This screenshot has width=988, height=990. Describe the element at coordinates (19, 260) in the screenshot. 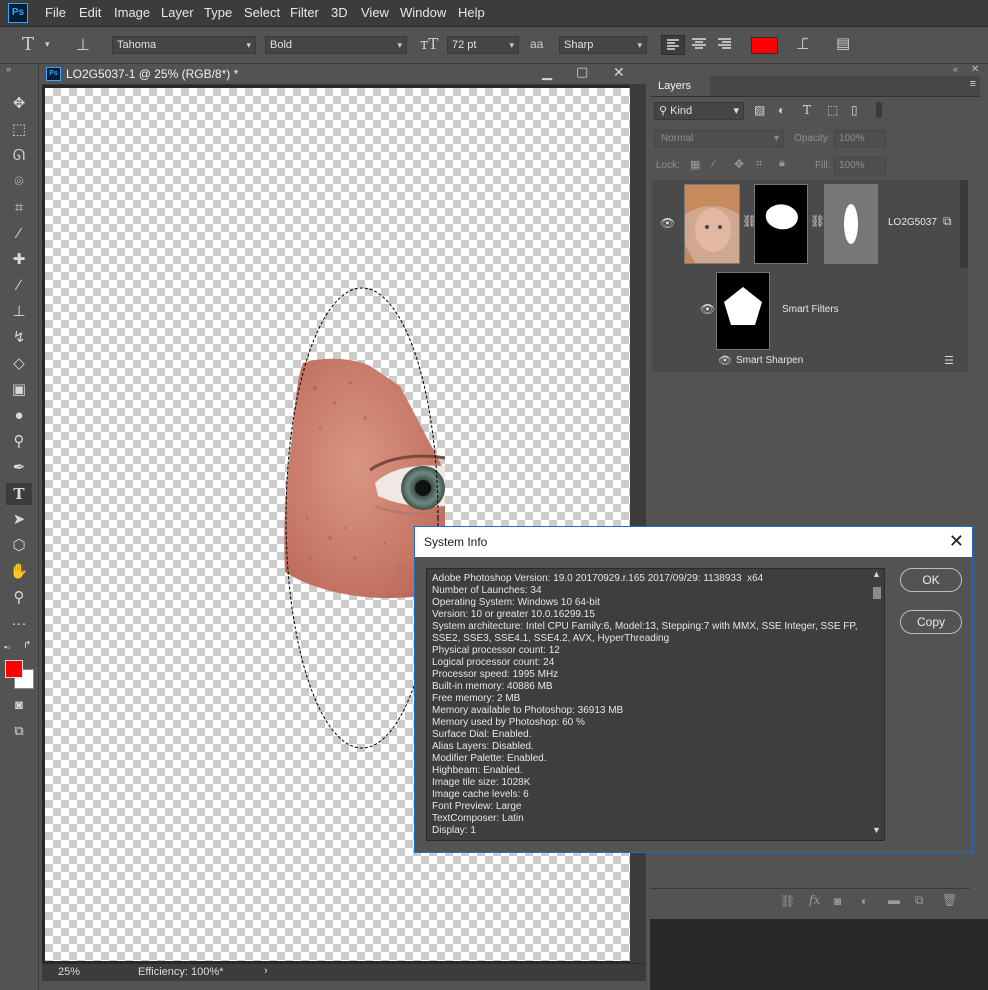

I see `healing-icon: ✚` at that location.